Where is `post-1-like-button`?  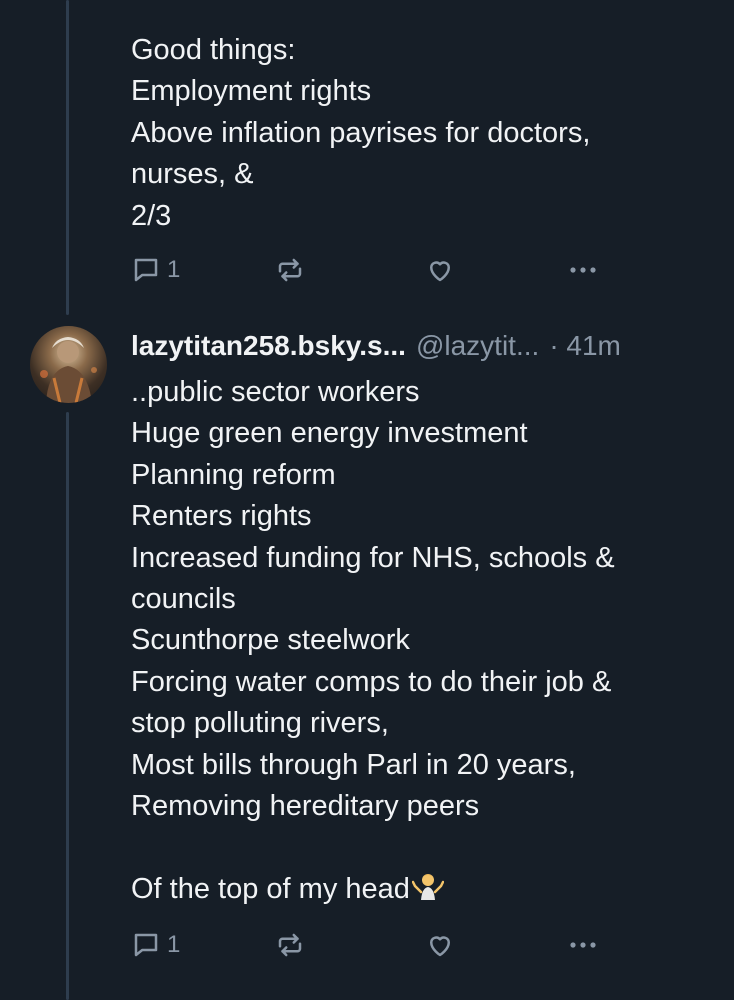 post-1-like-button is located at coordinates (440, 270).